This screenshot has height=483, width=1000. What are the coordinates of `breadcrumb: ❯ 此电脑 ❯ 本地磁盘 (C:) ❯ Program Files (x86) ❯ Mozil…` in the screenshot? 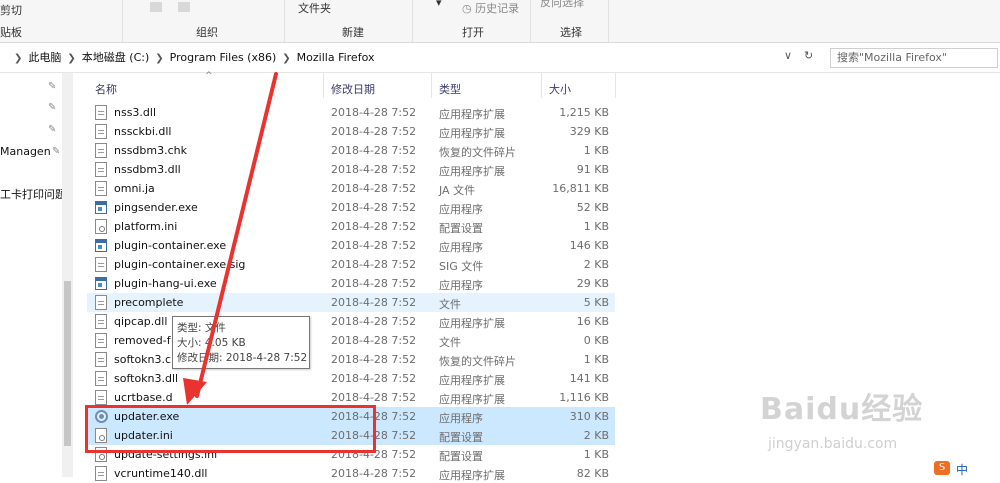 It's located at (191, 57).